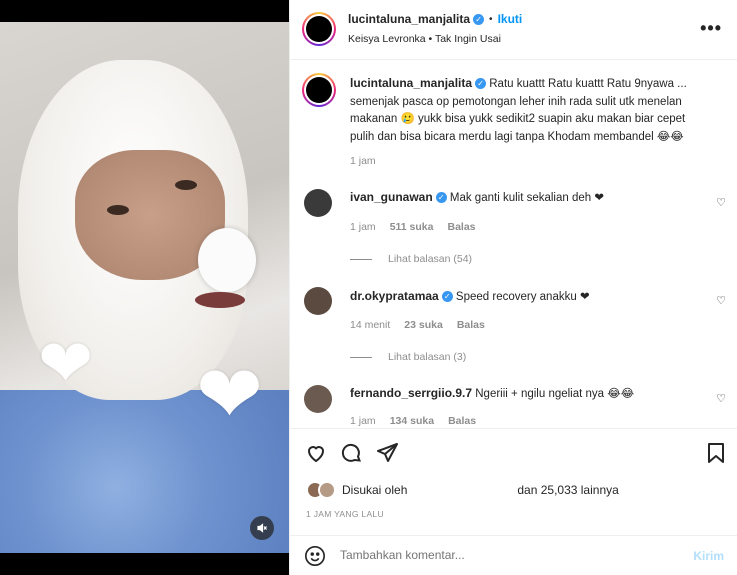 The height and width of the screenshot is (575, 737). What do you see at coordinates (345, 514) in the screenshot?
I see `post-timestamp: 1 JAM YANG LALU` at bounding box center [345, 514].